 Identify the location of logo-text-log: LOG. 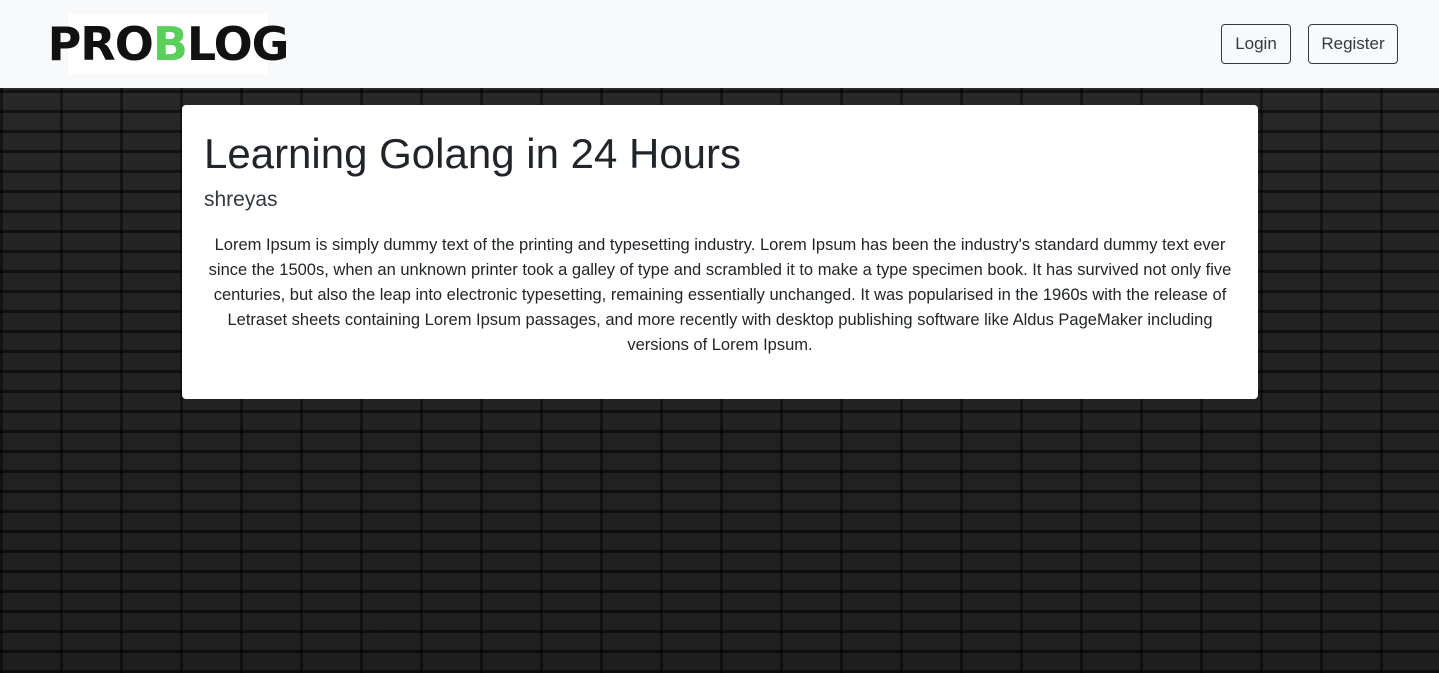
(238, 44).